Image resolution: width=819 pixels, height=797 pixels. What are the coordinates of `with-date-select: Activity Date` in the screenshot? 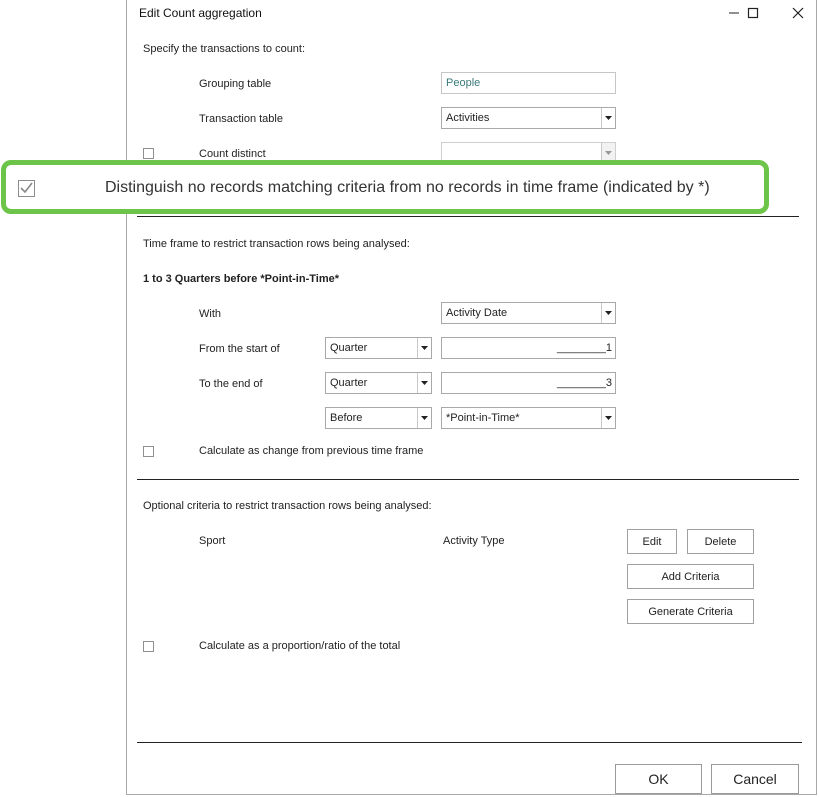 It's located at (528, 313).